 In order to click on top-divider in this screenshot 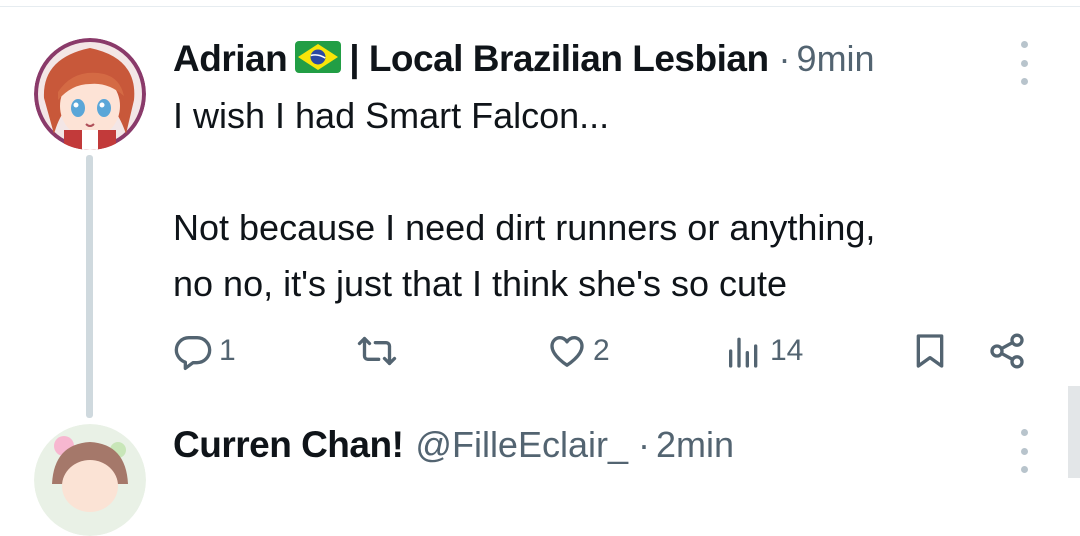, I will do `click(540, 6)`.